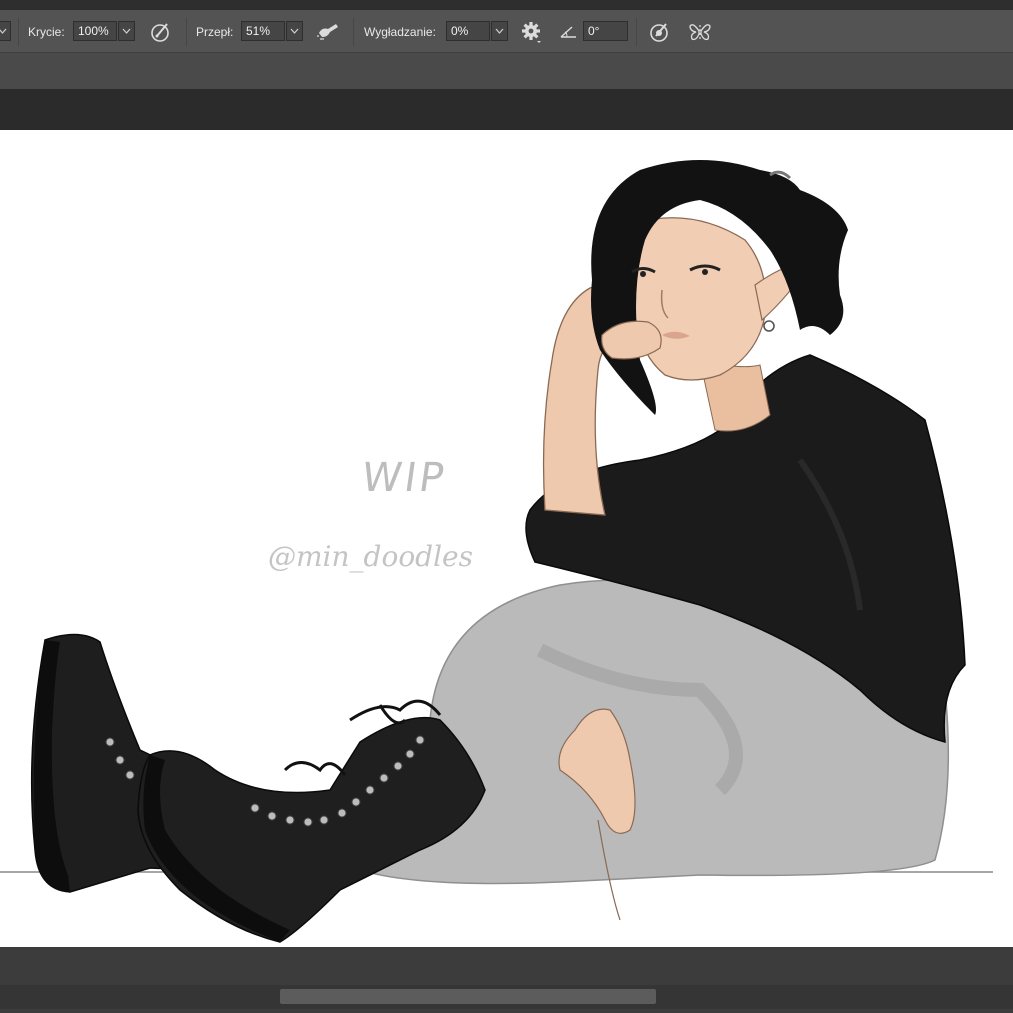 This screenshot has width=1013, height=1013. What do you see at coordinates (571, 32) in the screenshot?
I see `angle-icon` at bounding box center [571, 32].